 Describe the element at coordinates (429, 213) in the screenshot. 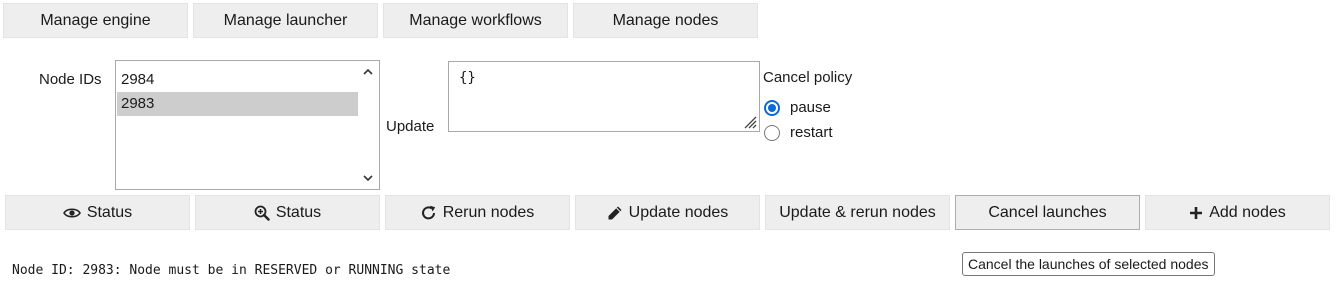

I see `redo-icon` at that location.